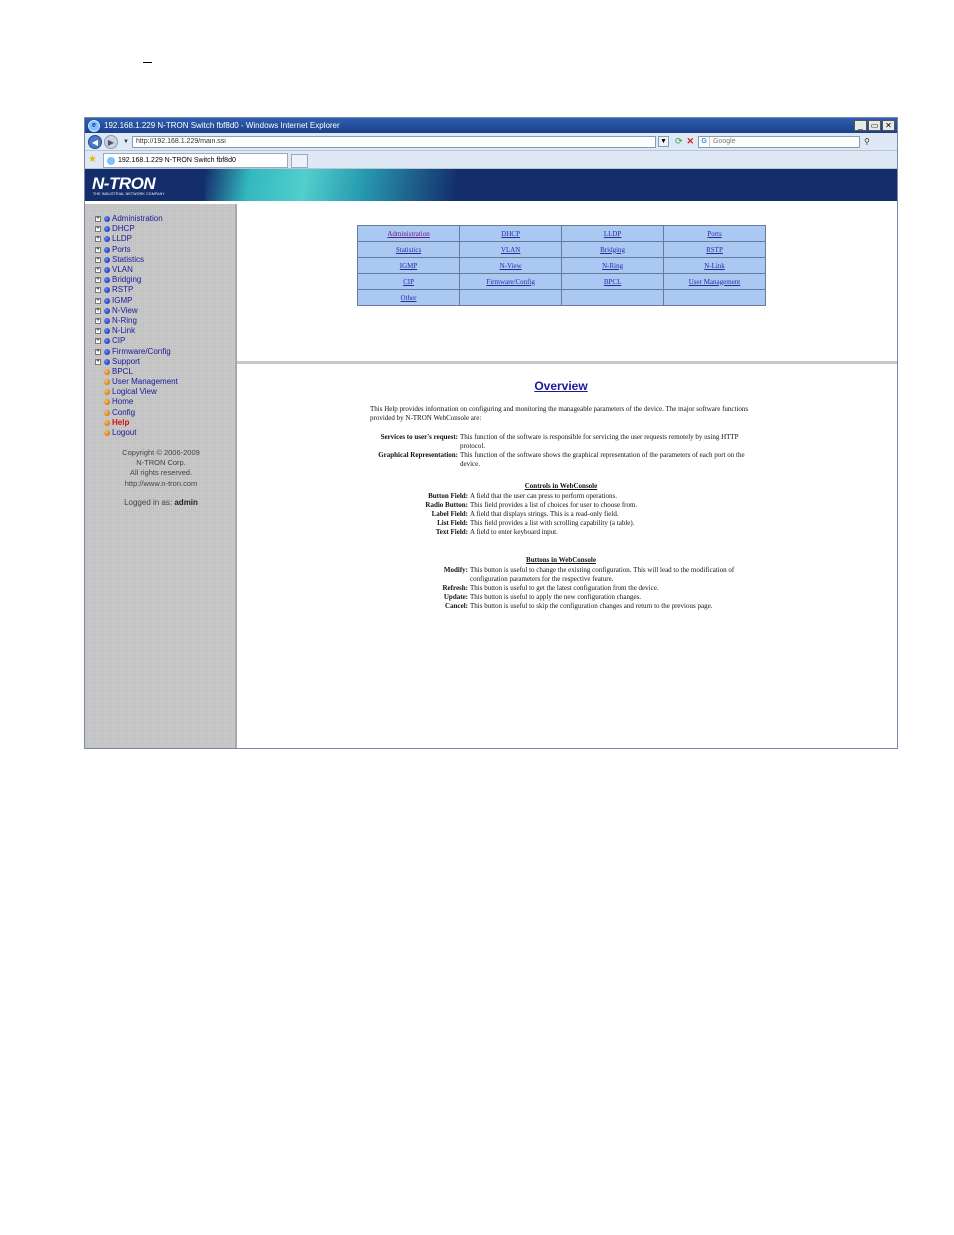  I want to click on link-cell: CIP, so click(408, 281).